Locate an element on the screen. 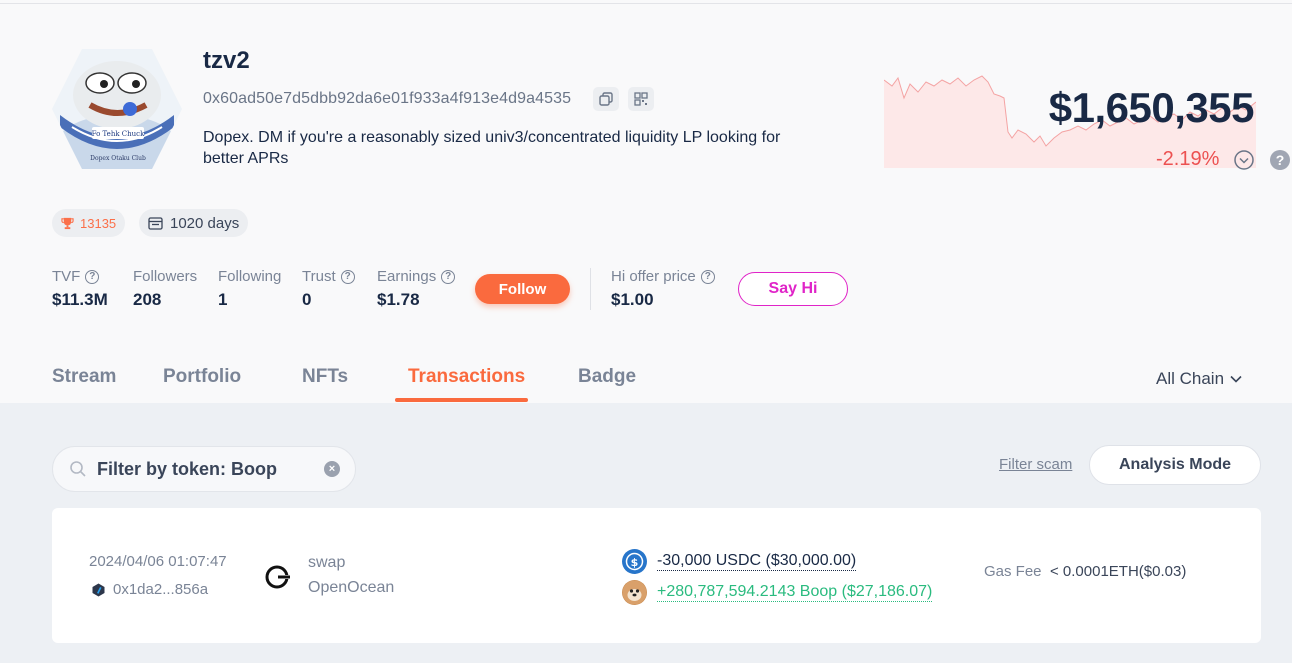 This screenshot has width=1292, height=663. avatar: Fo Tehk Chuck Dopex Otaku Club is located at coordinates (117, 109).